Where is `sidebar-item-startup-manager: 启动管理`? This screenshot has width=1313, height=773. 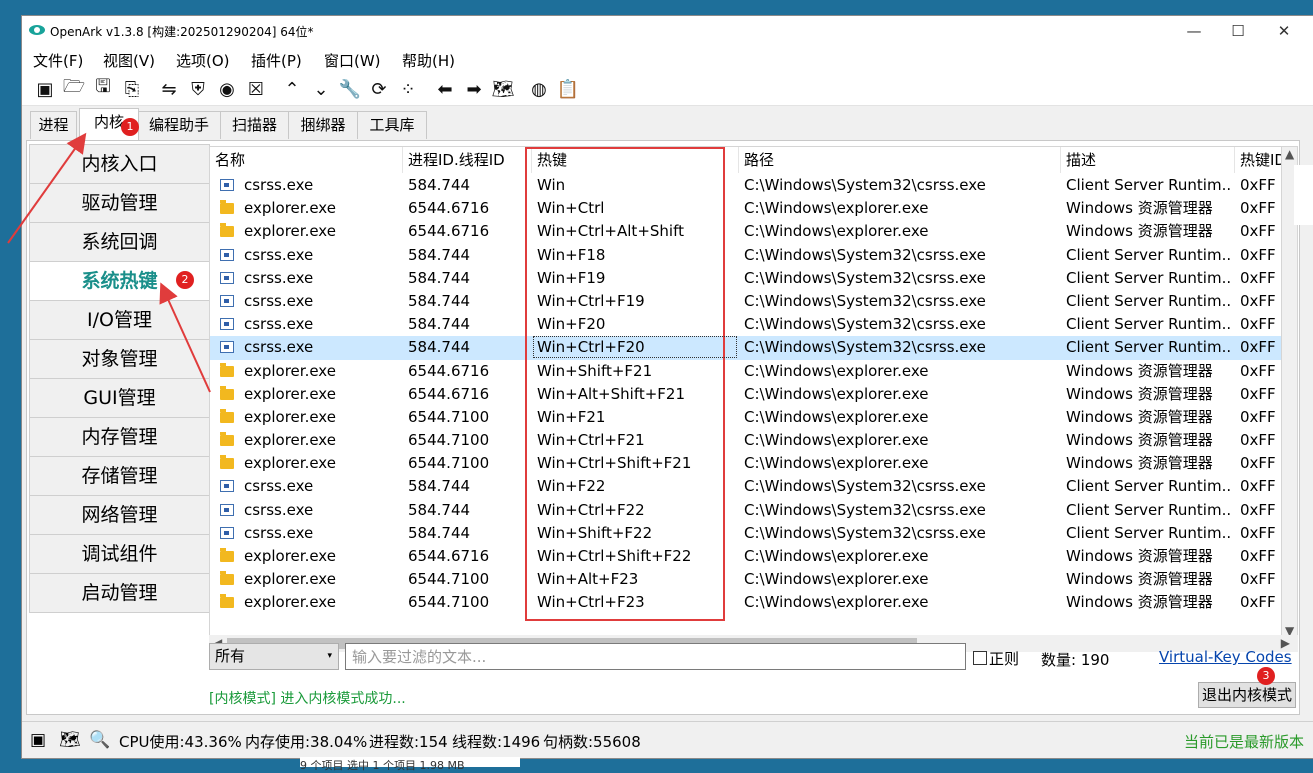
sidebar-item-startup-manager: 启动管理 is located at coordinates (119, 593).